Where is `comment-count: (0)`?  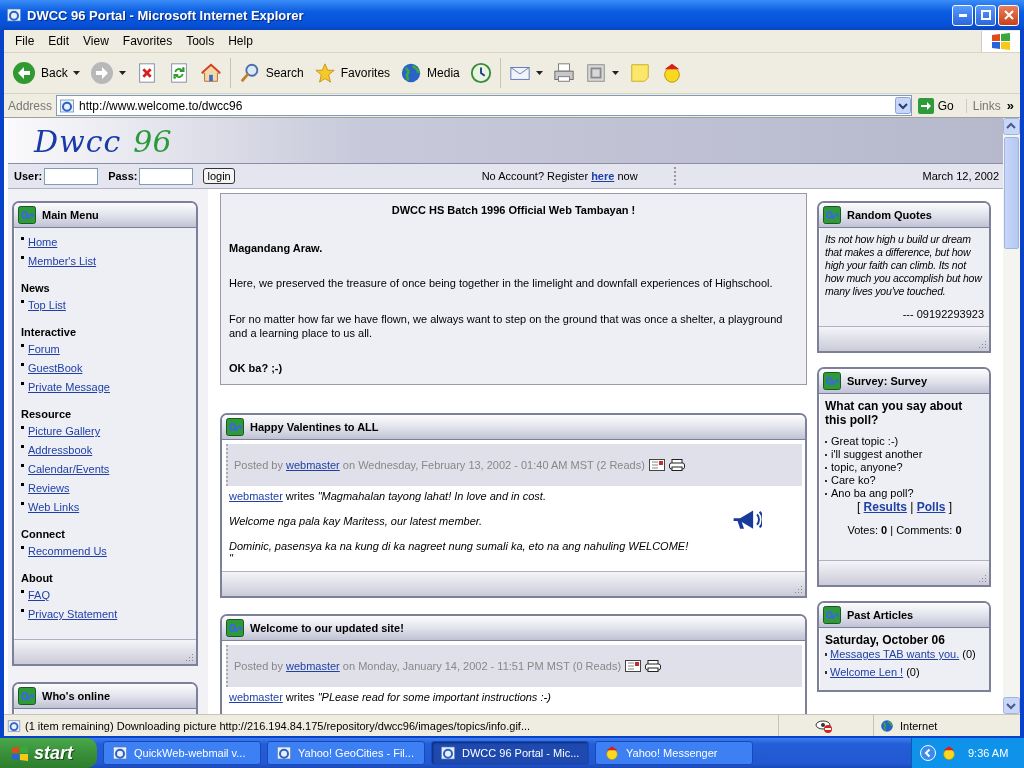 comment-count: (0) is located at coordinates (913, 672).